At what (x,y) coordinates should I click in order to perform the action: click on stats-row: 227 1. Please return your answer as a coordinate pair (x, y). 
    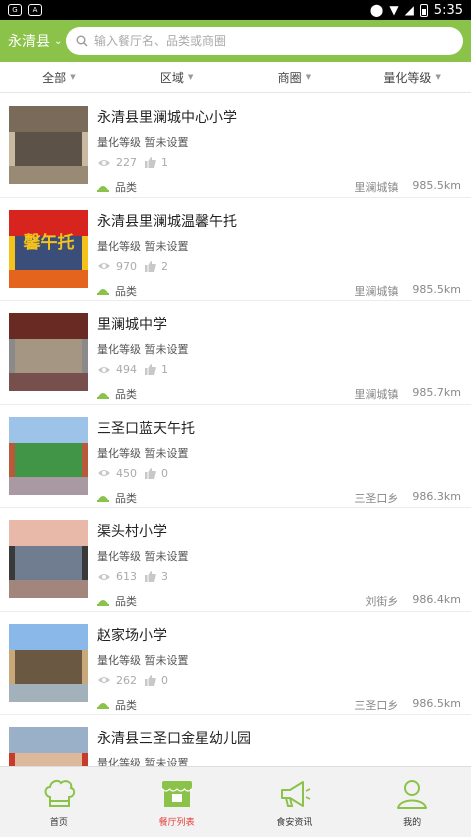
    Looking at the image, I should click on (132, 162).